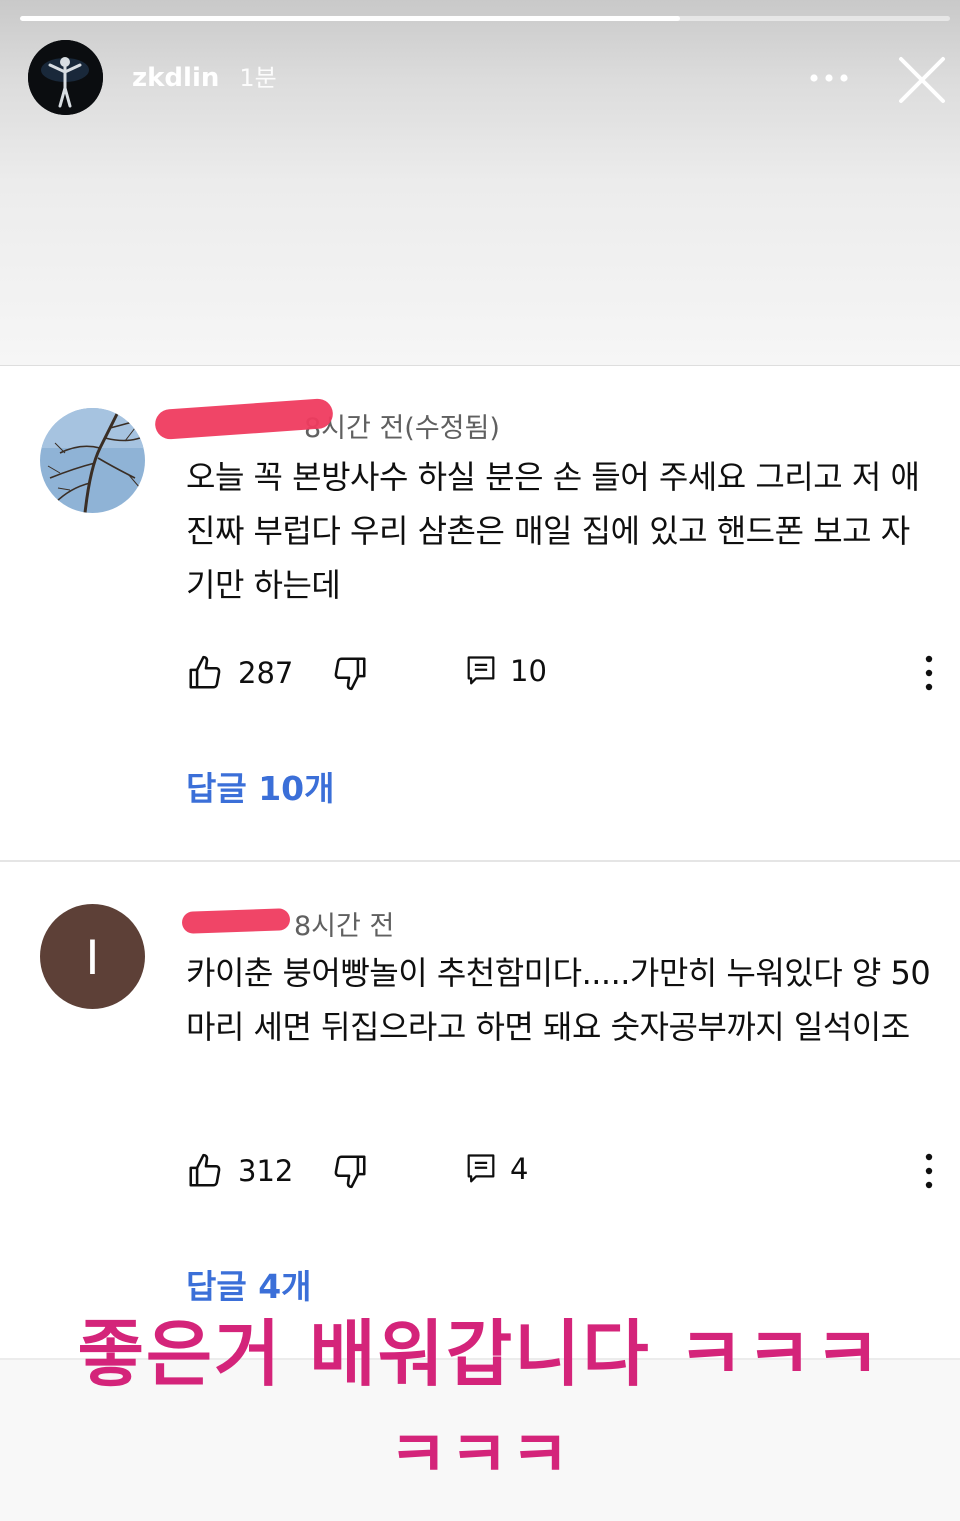  I want to click on comment-actions: 287 10, so click(561, 674).